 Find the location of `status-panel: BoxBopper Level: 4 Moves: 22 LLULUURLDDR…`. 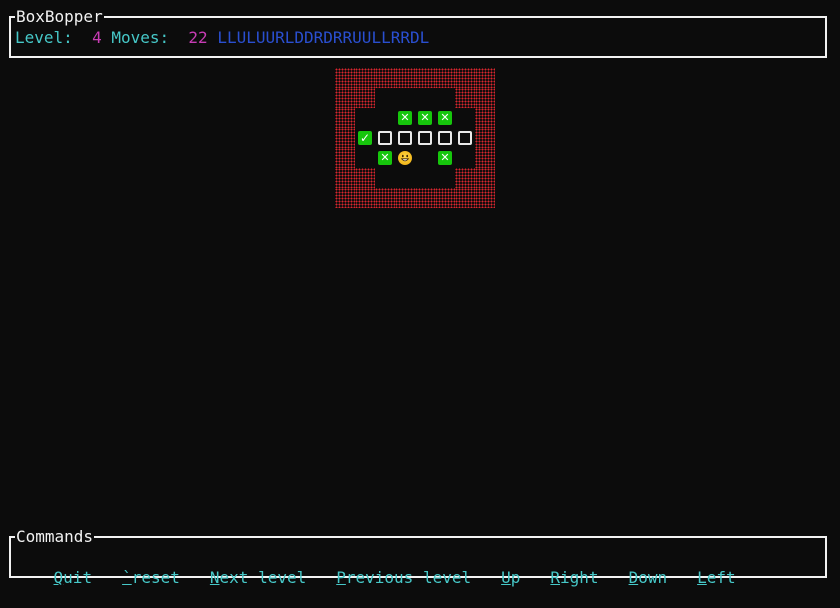

status-panel: BoxBopper Level: 4 Moves: 22 LLULUURLDDR… is located at coordinates (418, 32).